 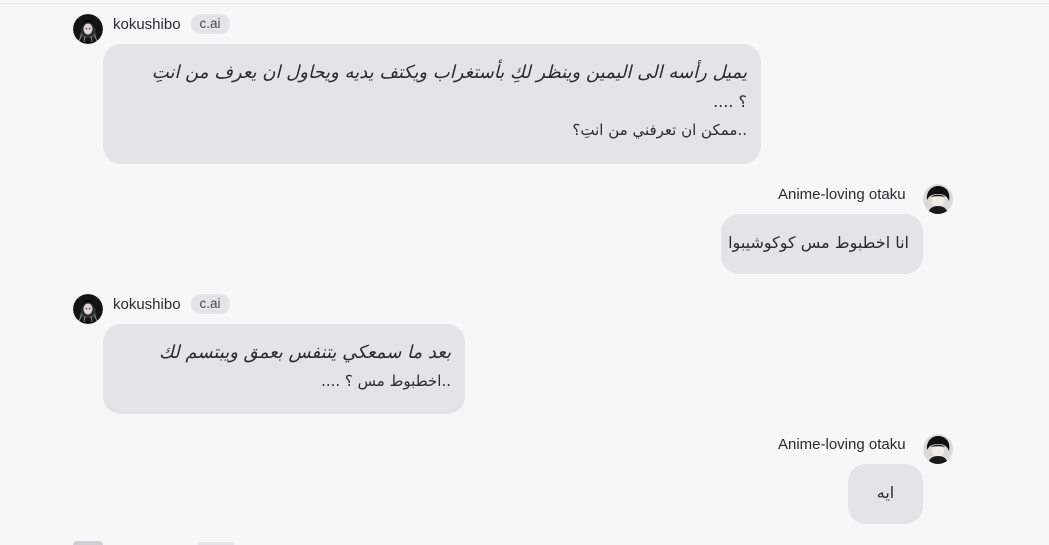 What do you see at coordinates (938, 449) in the screenshot?
I see `user-avatar-icon` at bounding box center [938, 449].